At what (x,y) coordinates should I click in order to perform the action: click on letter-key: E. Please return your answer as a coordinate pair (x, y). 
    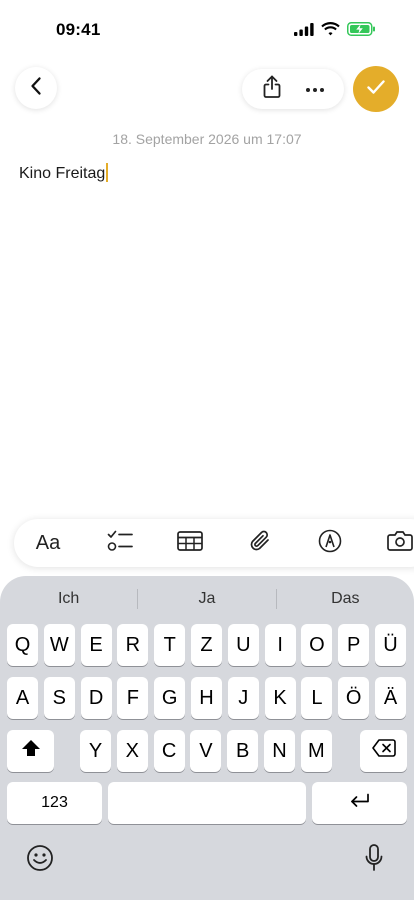
    Looking at the image, I should click on (96, 645).